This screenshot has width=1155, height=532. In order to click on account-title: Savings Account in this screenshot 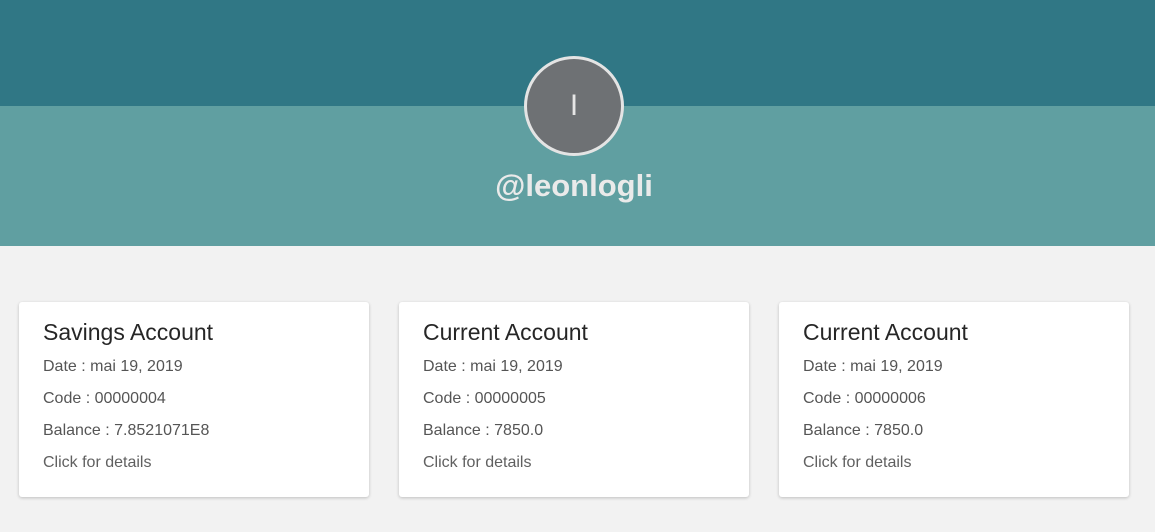, I will do `click(128, 332)`.